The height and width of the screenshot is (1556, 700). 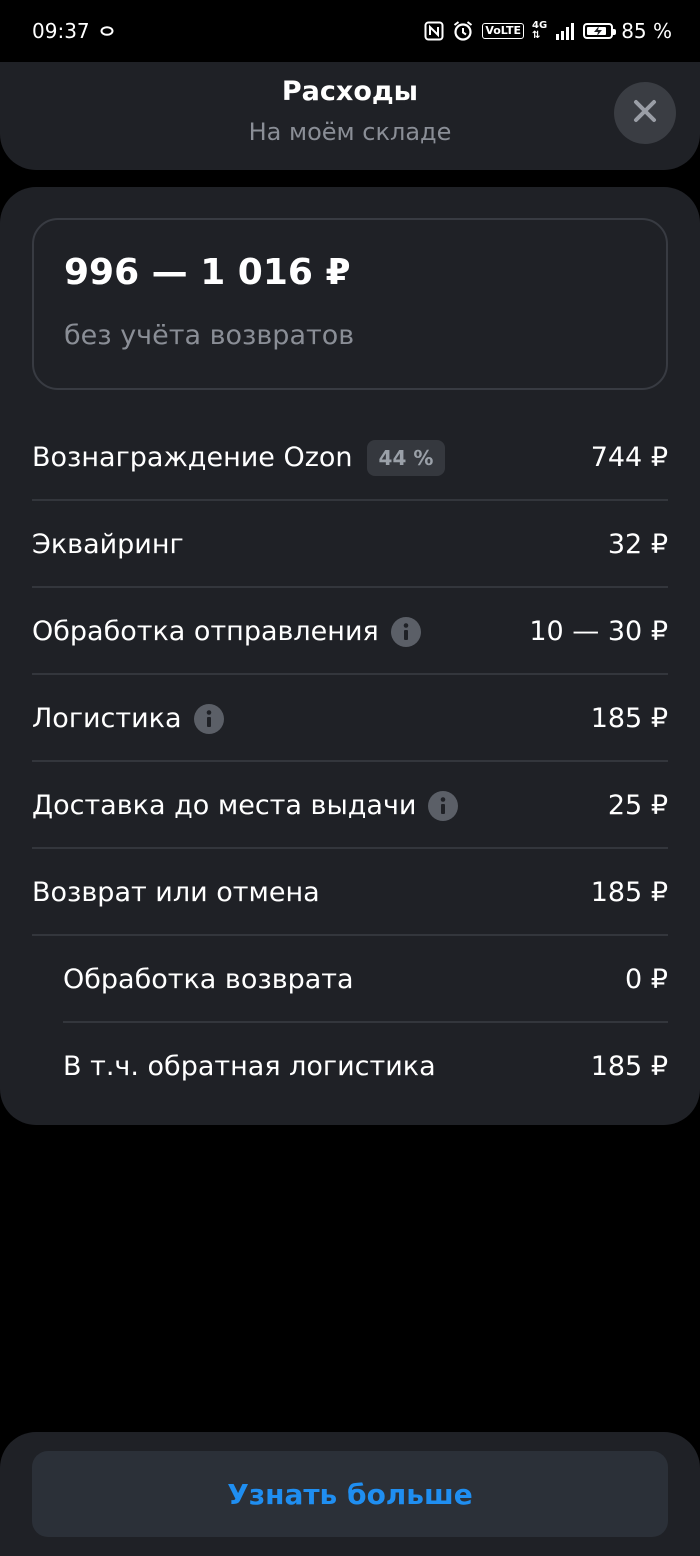 I want to click on signal-icon, so click(x=565, y=31).